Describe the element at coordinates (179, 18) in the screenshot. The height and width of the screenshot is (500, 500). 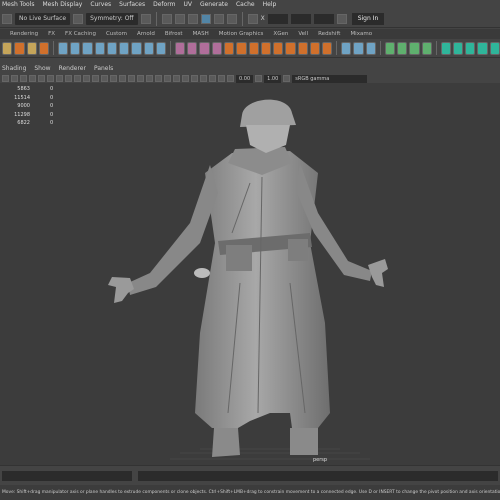
I see `render-view-icon` at that location.